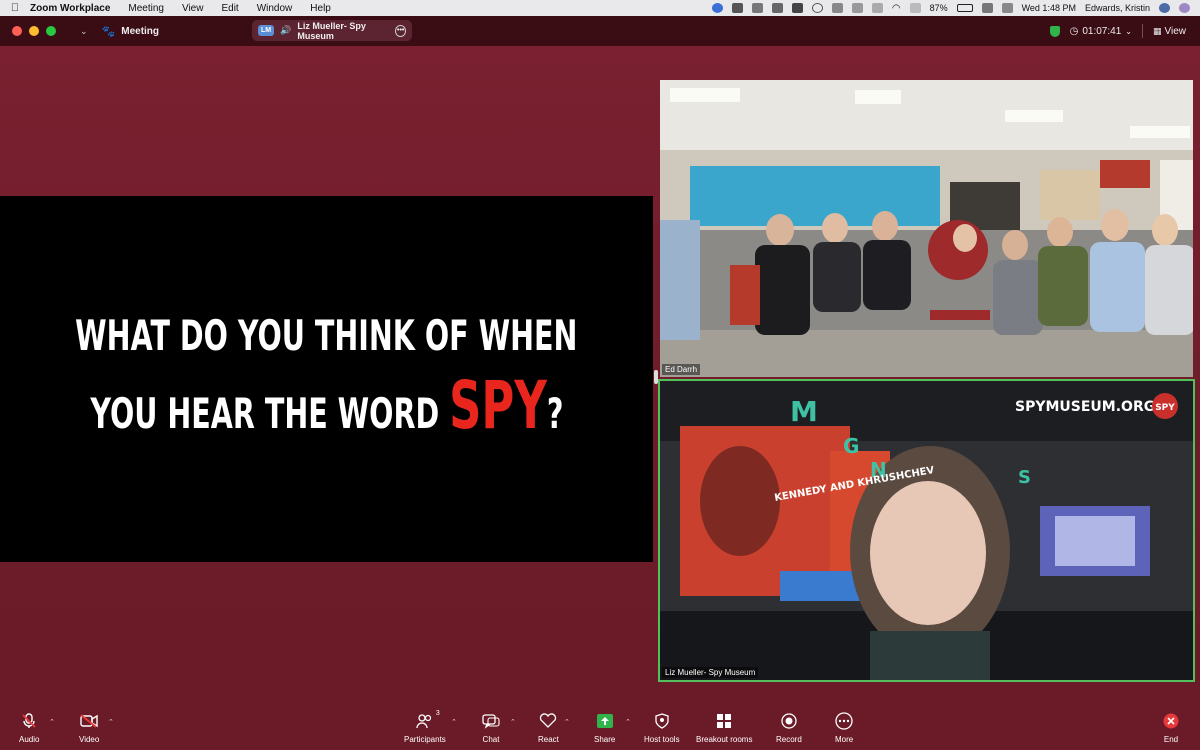 The height and width of the screenshot is (750, 1200). What do you see at coordinates (1165, 408) in the screenshot?
I see `spy-logo-text: SPY` at bounding box center [1165, 408].